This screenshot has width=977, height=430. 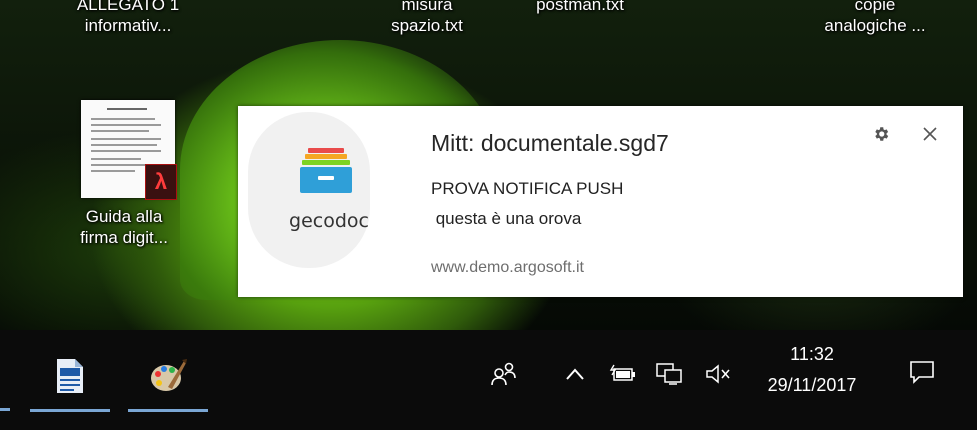 I want to click on action-center-button, so click(x=922, y=372).